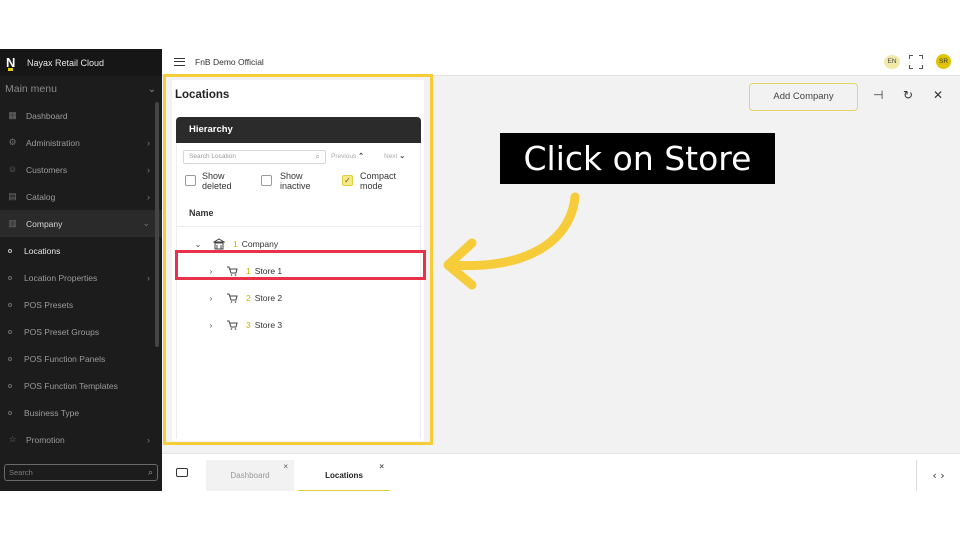 Image resolution: width=960 pixels, height=540 pixels. What do you see at coordinates (47, 115) in the screenshot?
I see `sidebar-item-label: Dashboard` at bounding box center [47, 115].